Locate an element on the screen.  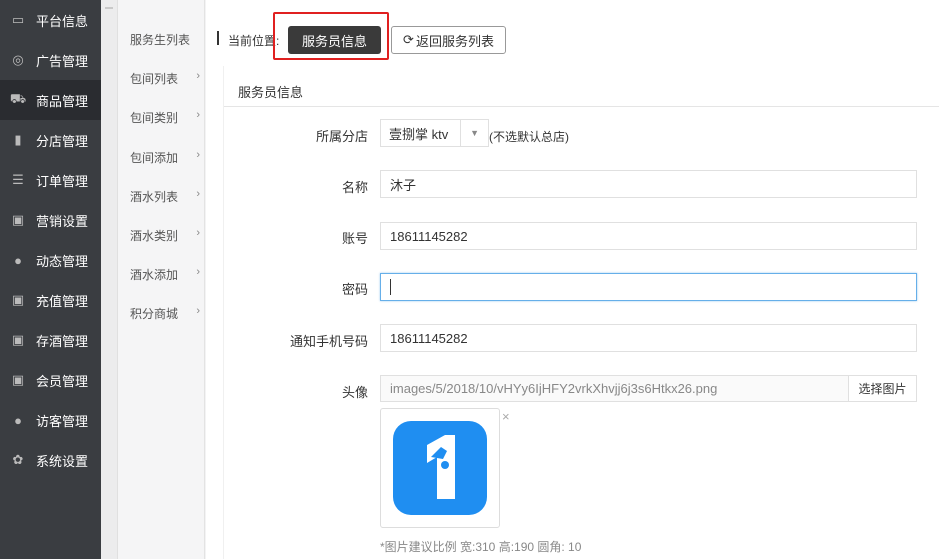
cart-icon: ⛟ is located at coordinates (18, 98).